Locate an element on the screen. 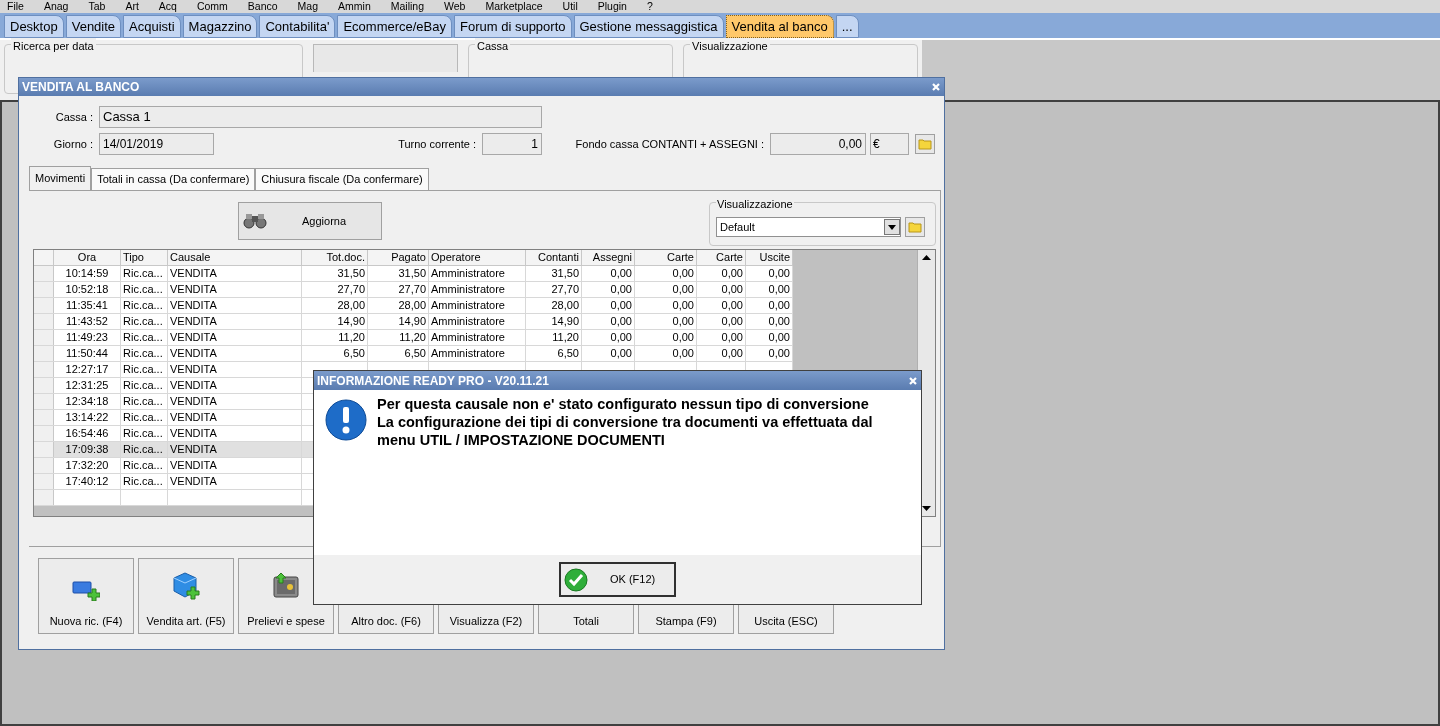  table-cell: 12:27:17 is located at coordinates (87, 369).